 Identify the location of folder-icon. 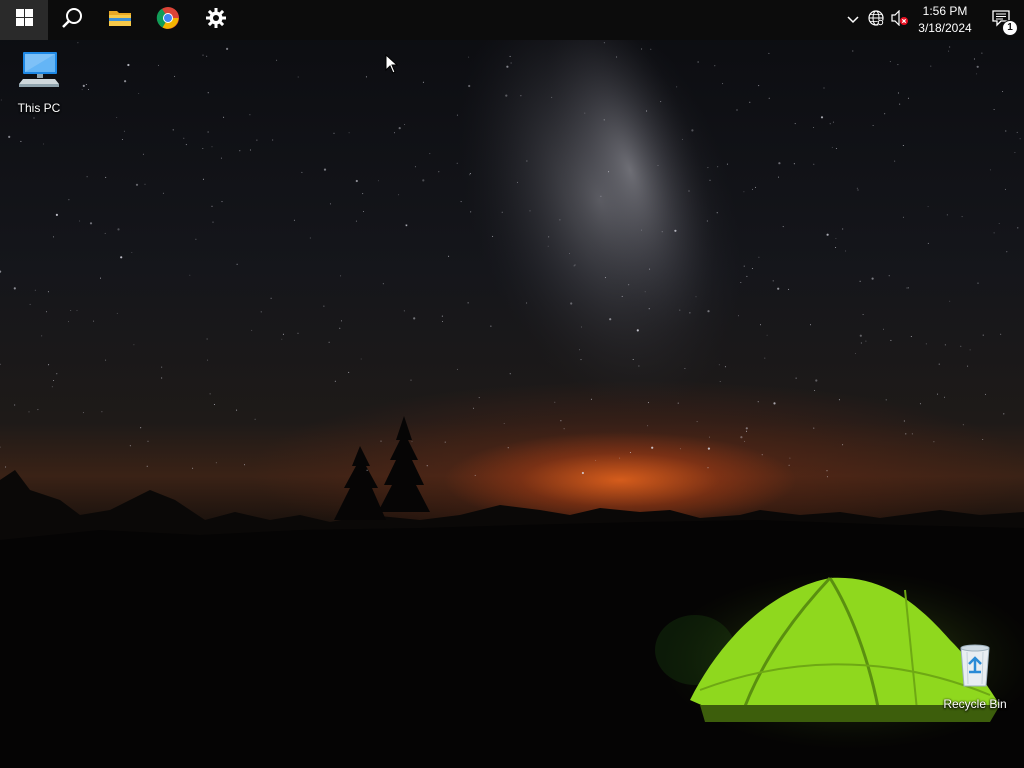
(120, 20).